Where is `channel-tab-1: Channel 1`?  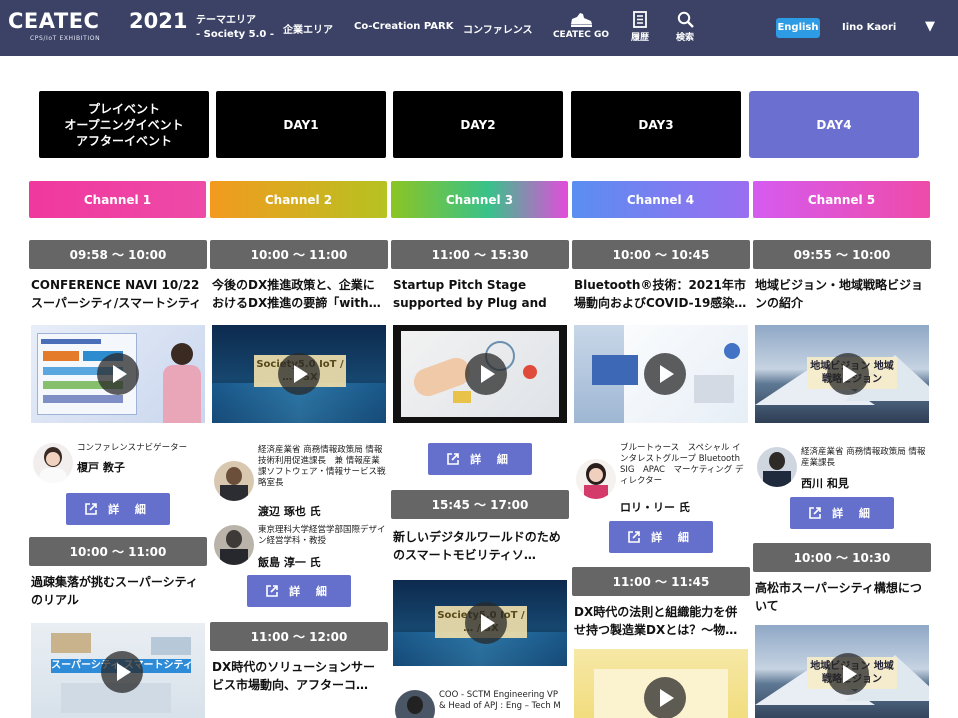 channel-tab-1: Channel 1 is located at coordinates (117, 199).